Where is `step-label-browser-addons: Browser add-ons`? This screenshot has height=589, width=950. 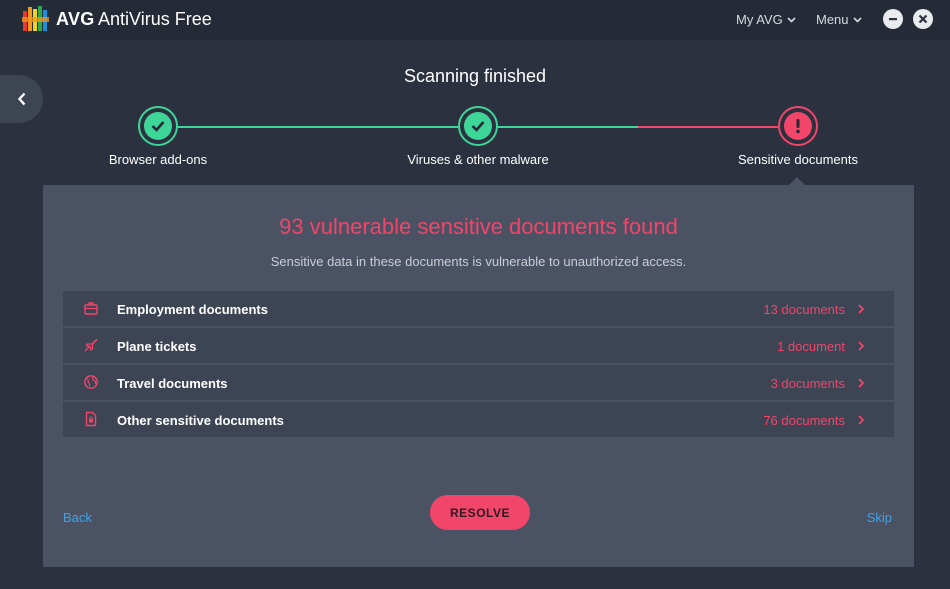 step-label-browser-addons: Browser add-ons is located at coordinates (158, 159).